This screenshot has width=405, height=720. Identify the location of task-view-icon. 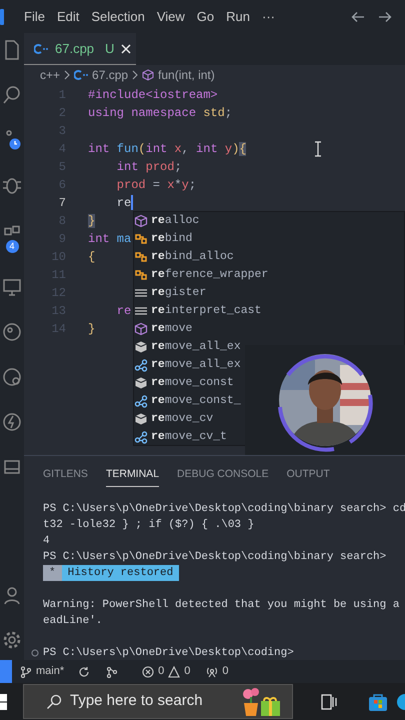
(329, 702).